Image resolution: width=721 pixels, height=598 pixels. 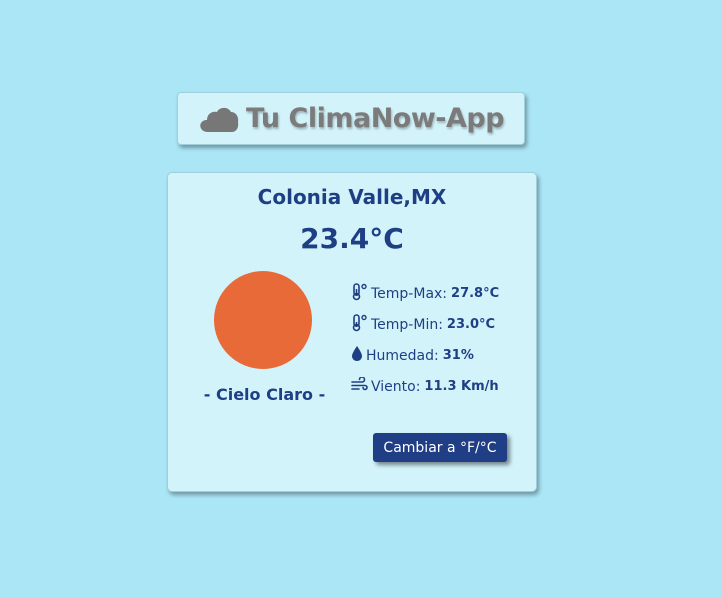 I want to click on app-title-group: Tu ClimaNow-App, so click(x=351, y=118).